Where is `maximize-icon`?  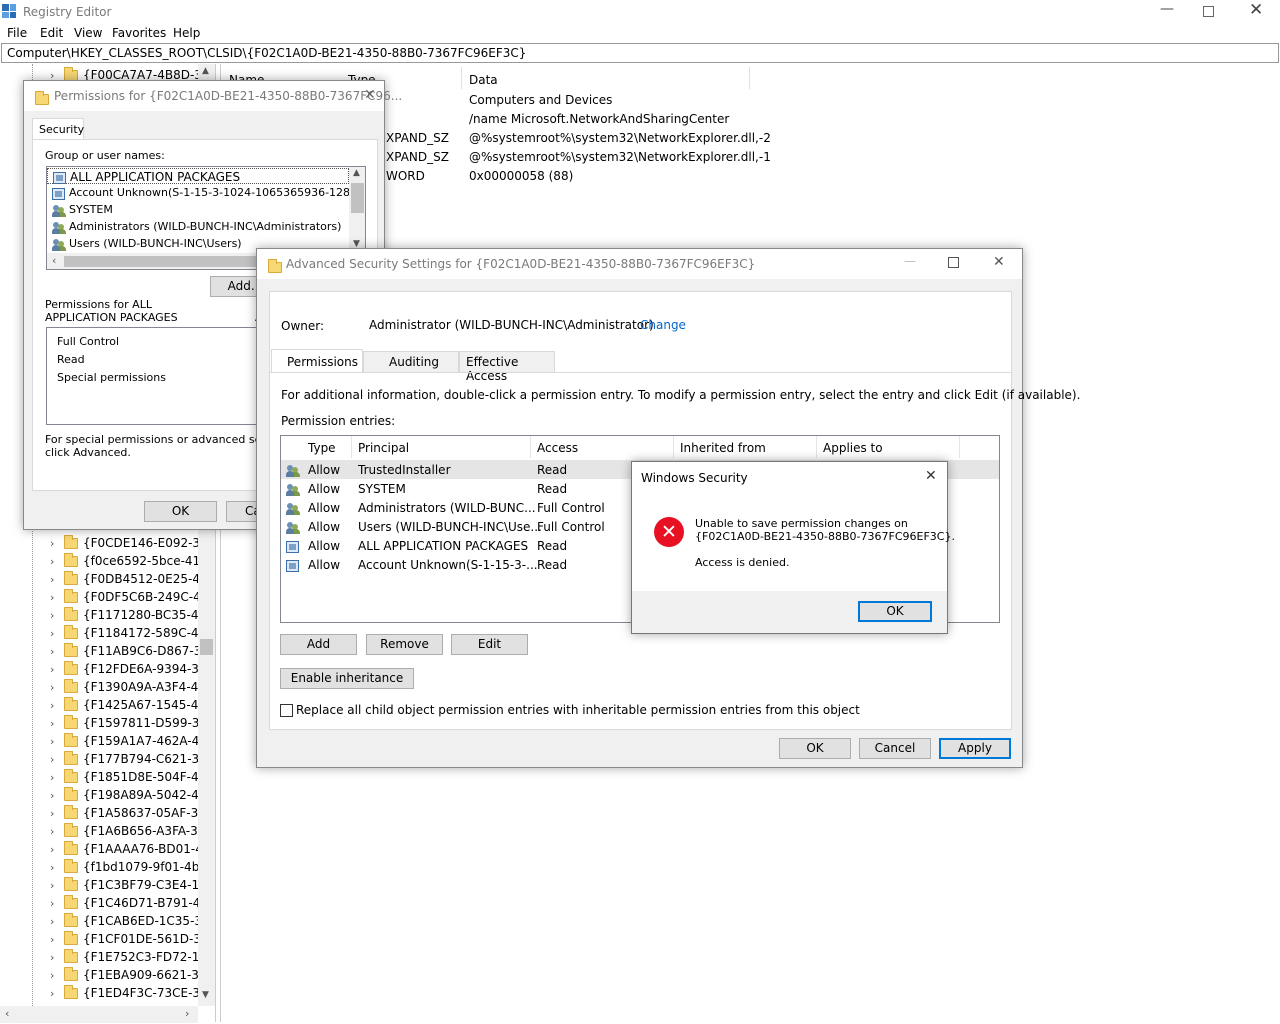
maximize-icon is located at coordinates (953, 262).